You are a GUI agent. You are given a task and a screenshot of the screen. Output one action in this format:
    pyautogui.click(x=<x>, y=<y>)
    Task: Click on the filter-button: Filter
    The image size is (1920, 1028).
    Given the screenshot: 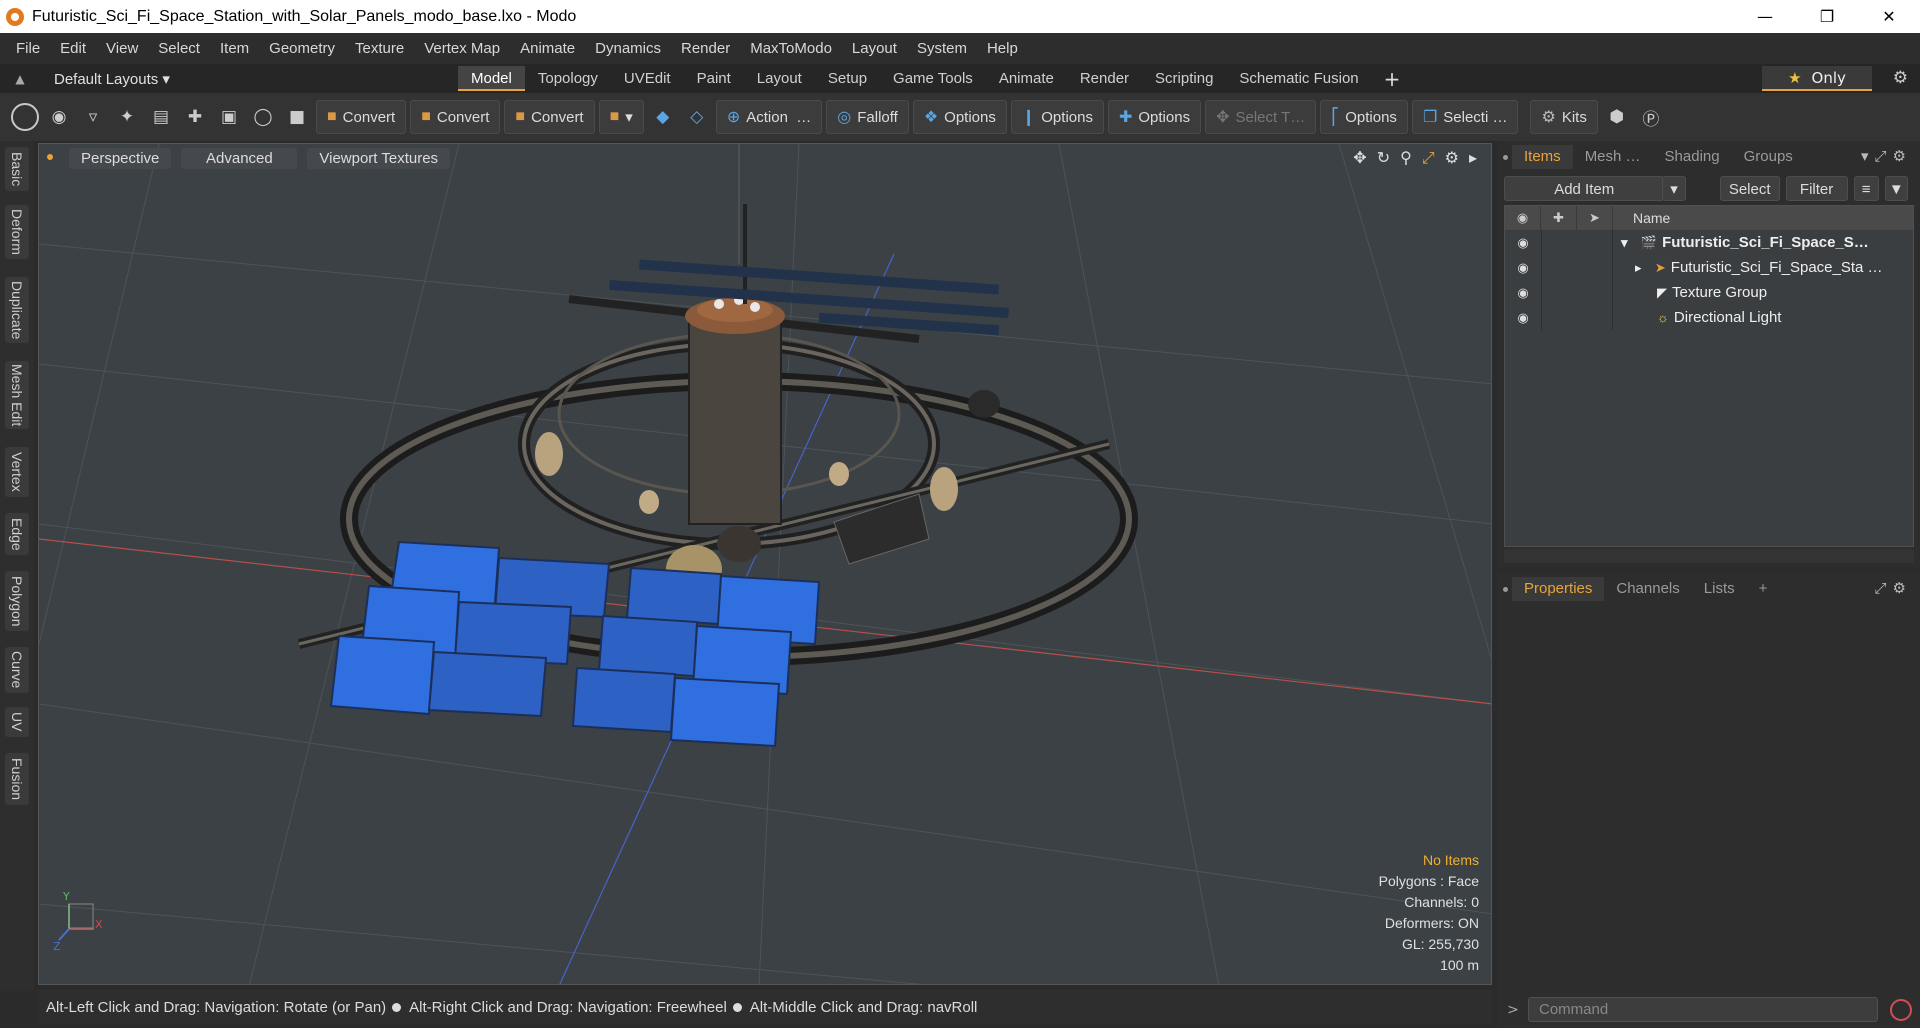 What is the action you would take?
    pyautogui.click(x=1816, y=188)
    